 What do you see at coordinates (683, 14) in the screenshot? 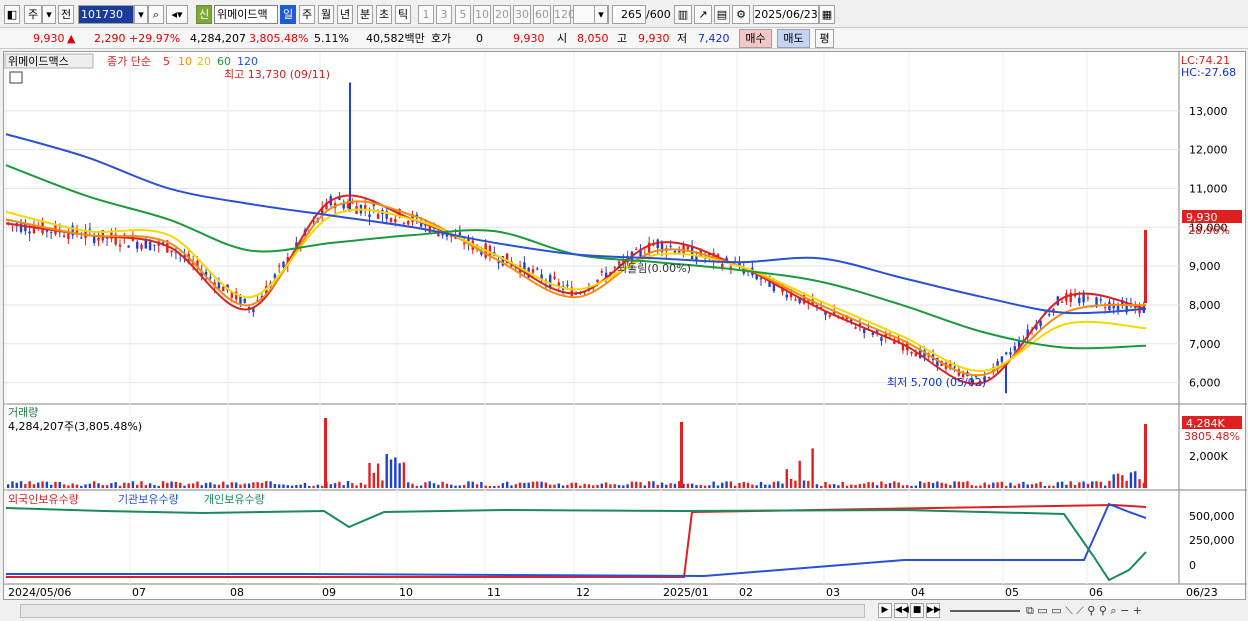
I see `indicator-icon: ▥` at bounding box center [683, 14].